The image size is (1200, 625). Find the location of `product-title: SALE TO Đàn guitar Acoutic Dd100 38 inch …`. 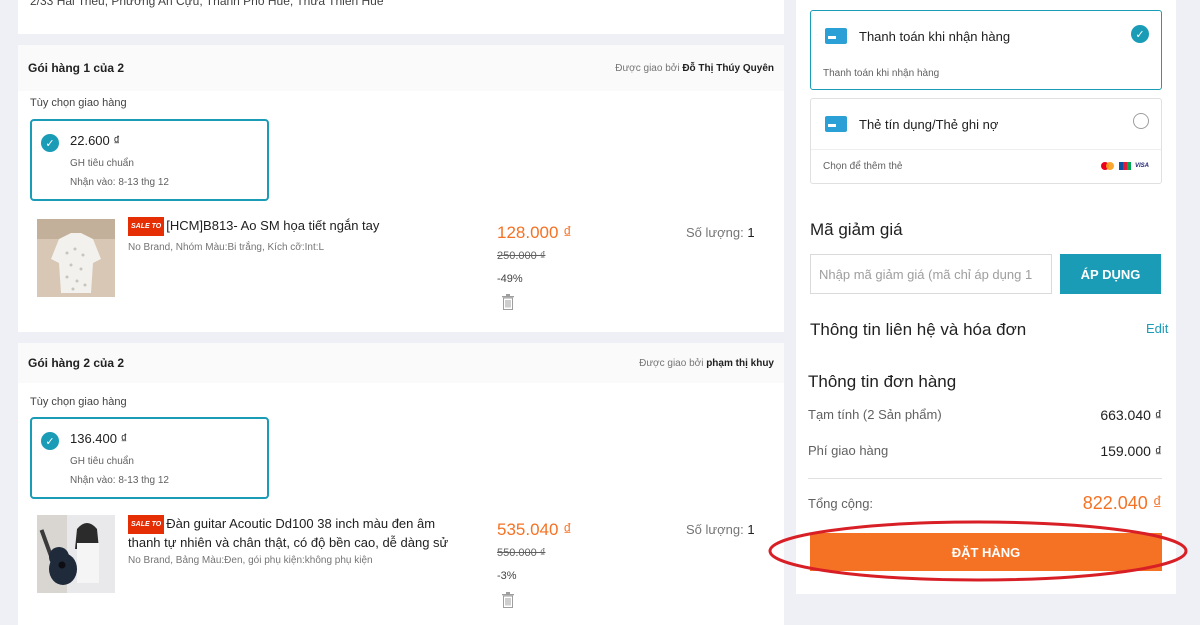

product-title: SALE TO Đàn guitar Acoutic Dd100 38 inch … is located at coordinates (295, 533).